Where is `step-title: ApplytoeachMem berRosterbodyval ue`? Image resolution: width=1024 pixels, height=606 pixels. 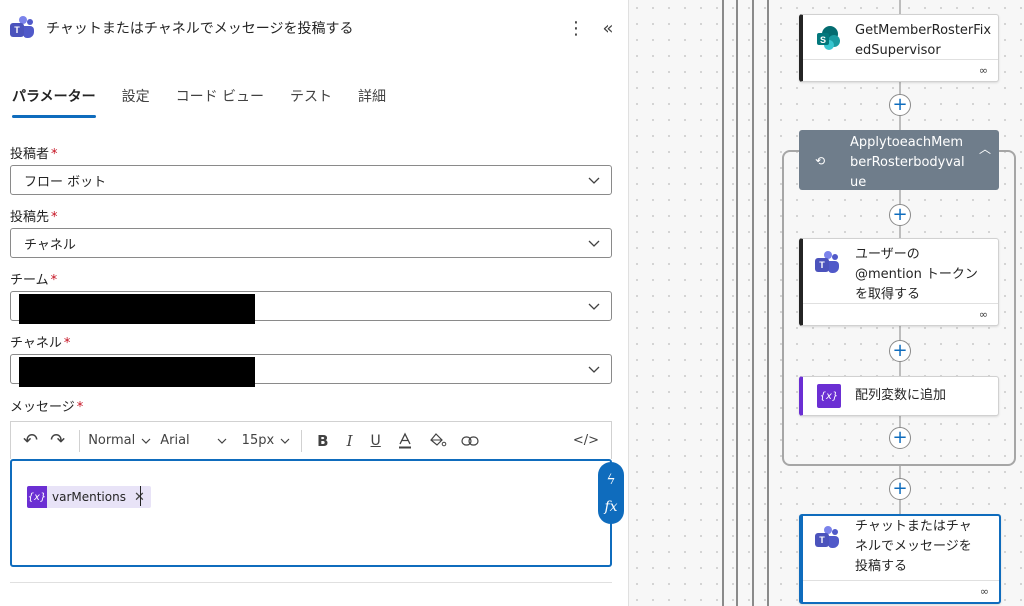
step-title: ApplytoeachMem berRosterbodyval ue is located at coordinates (907, 162).